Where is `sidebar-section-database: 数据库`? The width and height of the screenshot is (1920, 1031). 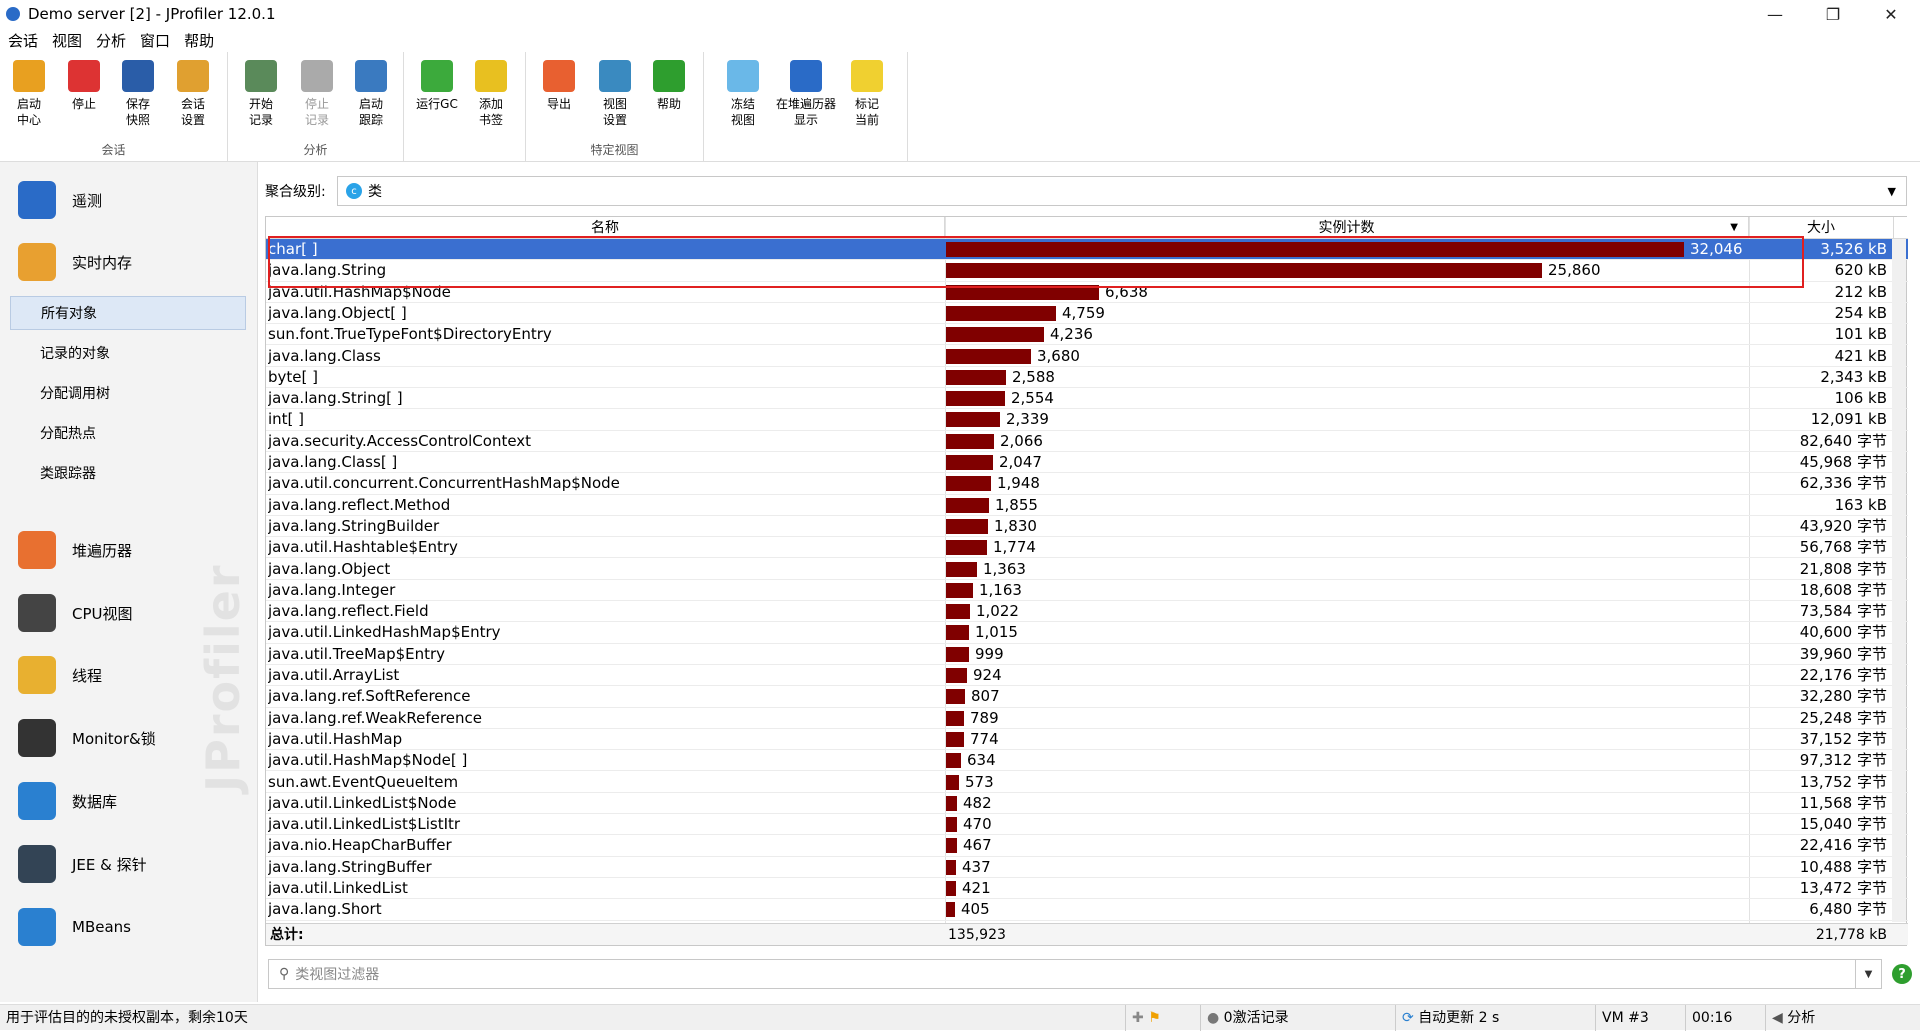 sidebar-section-database: 数据库 is located at coordinates (67, 801).